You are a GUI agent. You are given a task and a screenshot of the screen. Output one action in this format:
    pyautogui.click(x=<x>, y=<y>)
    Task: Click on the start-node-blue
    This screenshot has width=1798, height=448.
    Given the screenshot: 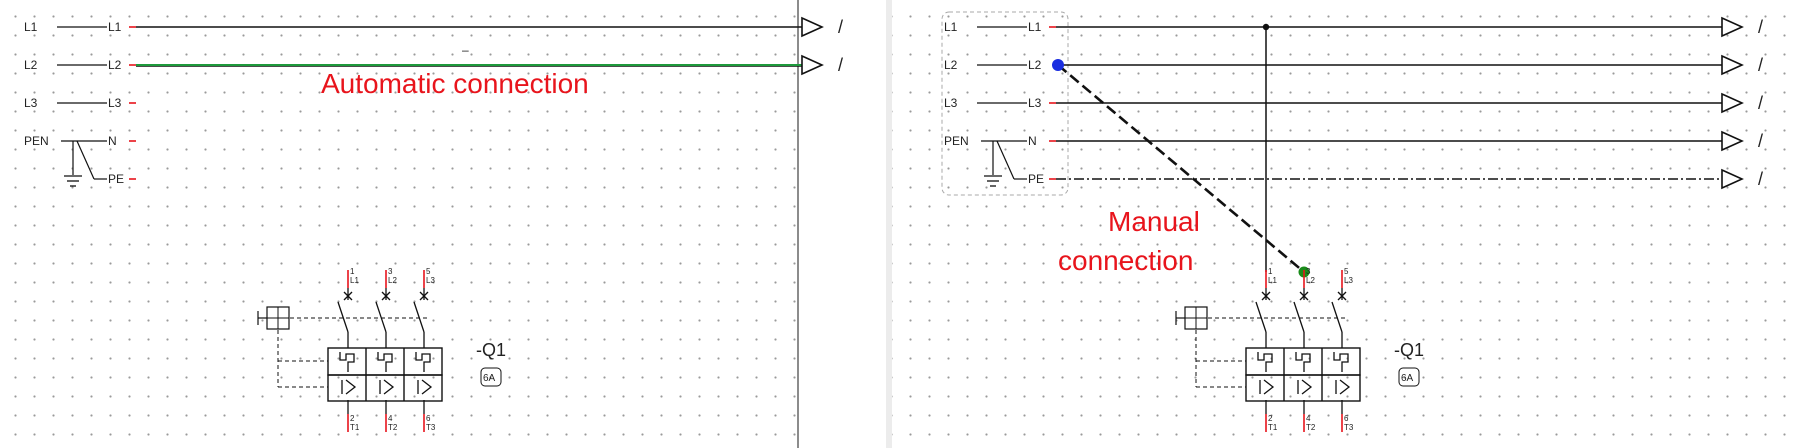 What is the action you would take?
    pyautogui.click(x=1058, y=65)
    